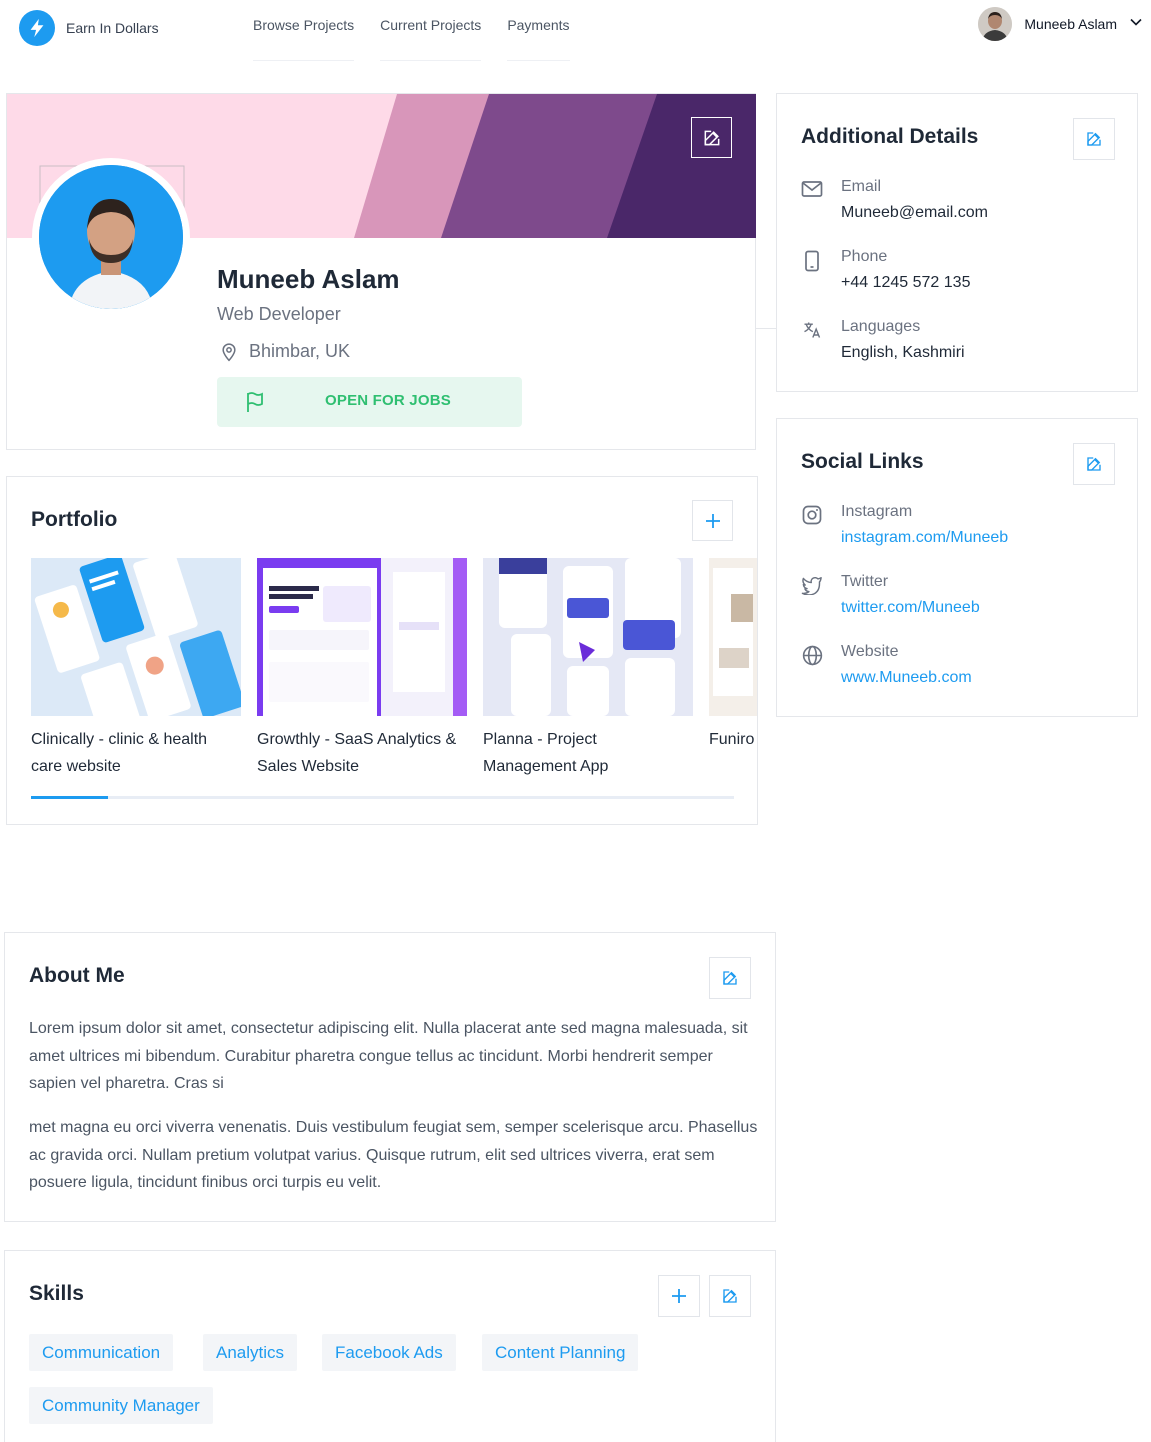 This screenshot has height=1442, width=1151. Describe the element at coordinates (877, 511) in the screenshot. I see `instagram-label: Instagram` at that location.